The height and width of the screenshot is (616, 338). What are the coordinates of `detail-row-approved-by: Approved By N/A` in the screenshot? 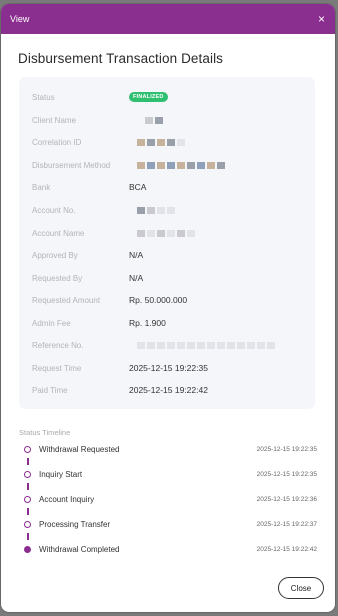 It's located at (169, 255).